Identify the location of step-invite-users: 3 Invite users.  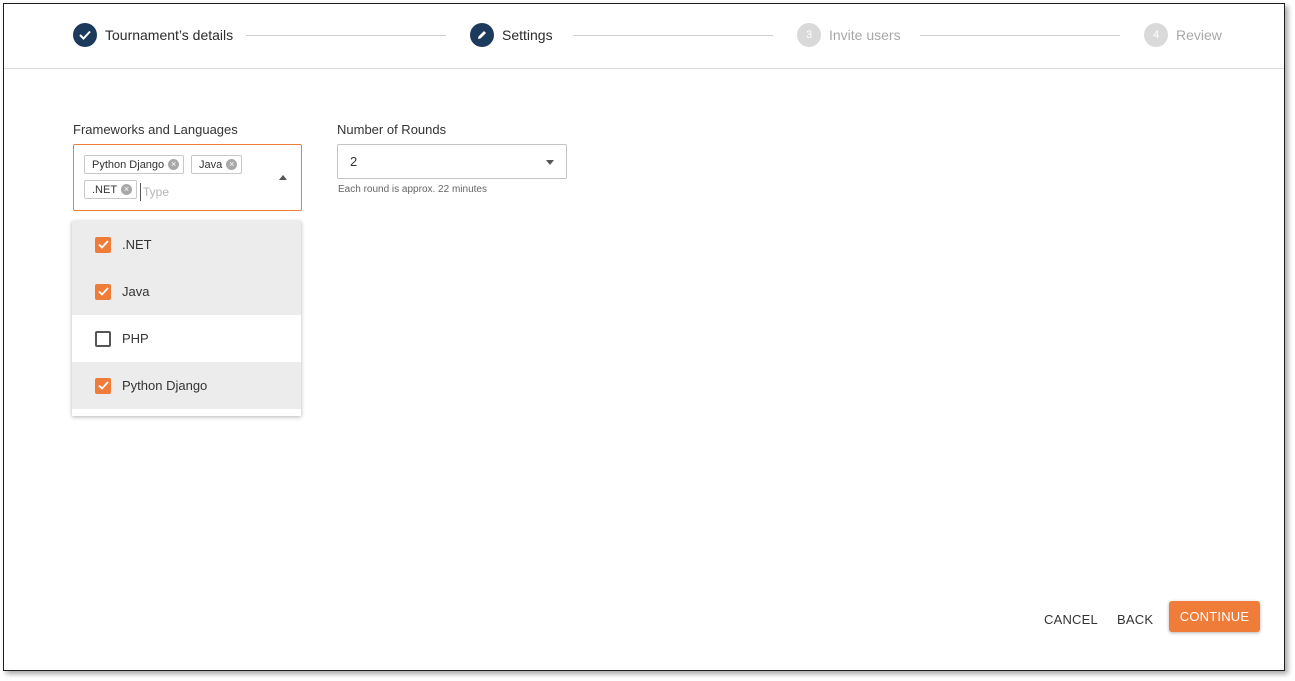
(849, 35).